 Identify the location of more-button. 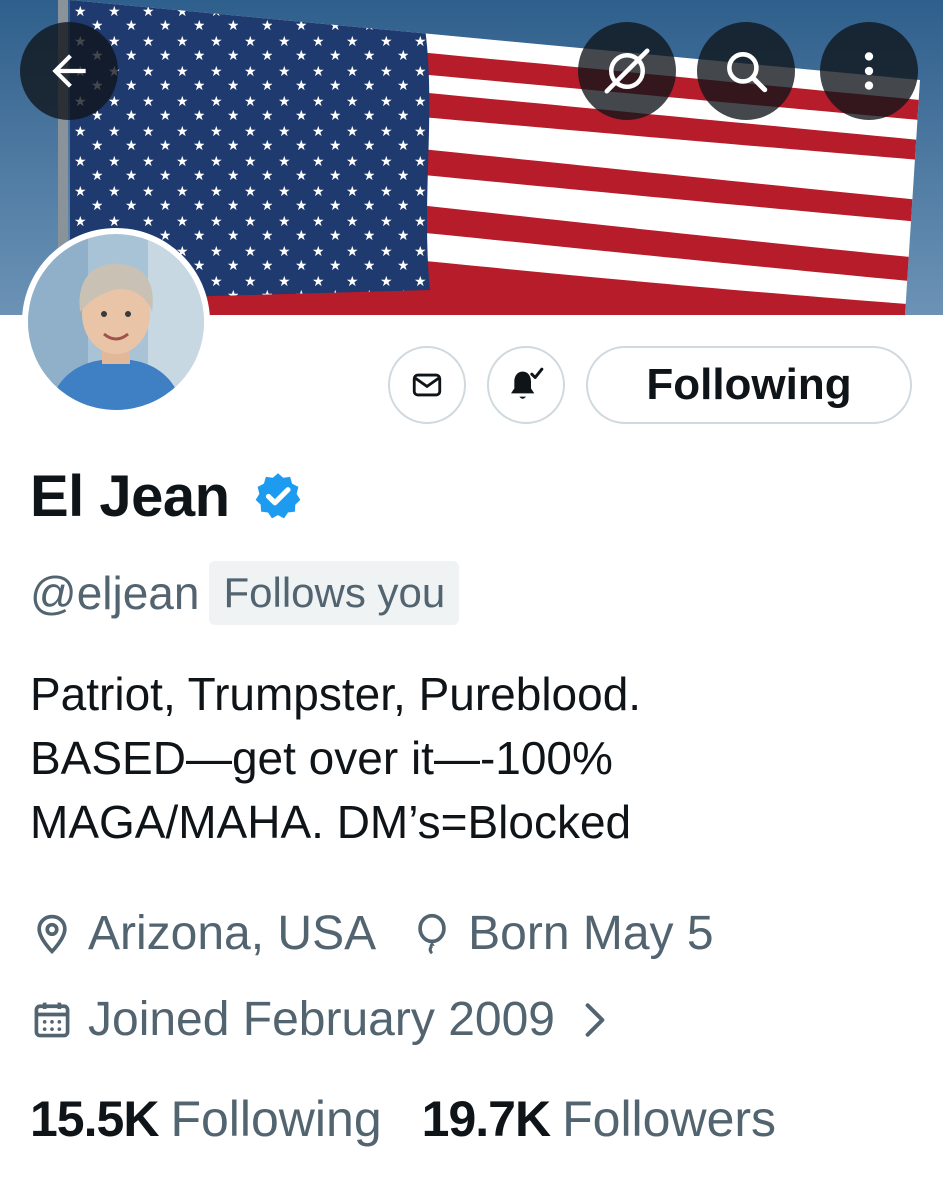
(869, 71).